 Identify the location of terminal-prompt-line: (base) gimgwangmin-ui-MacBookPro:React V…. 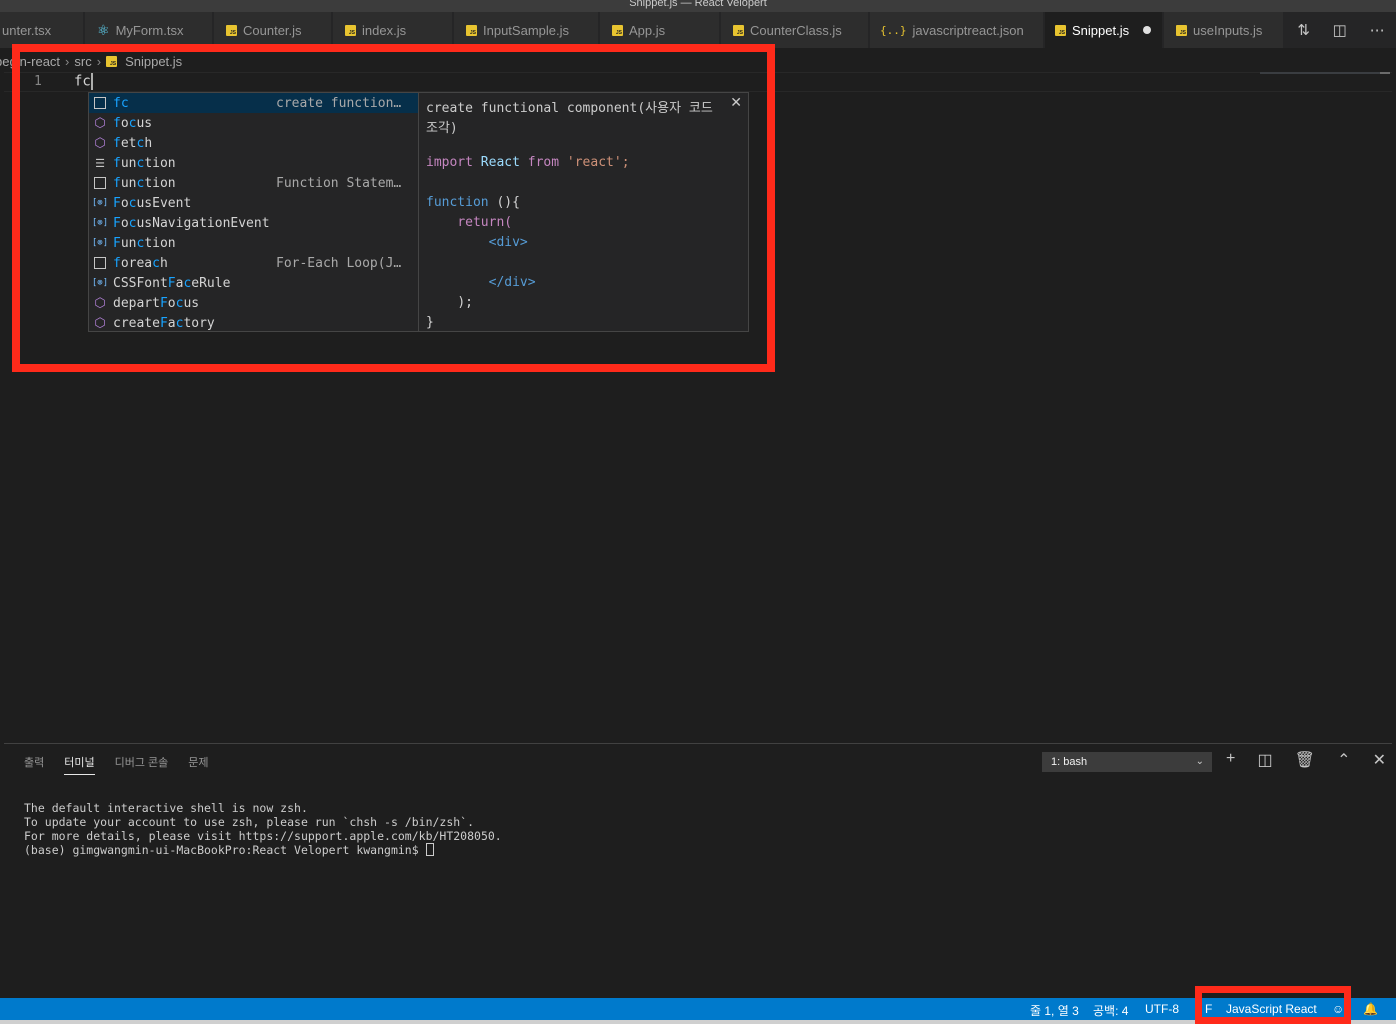
(263, 850).